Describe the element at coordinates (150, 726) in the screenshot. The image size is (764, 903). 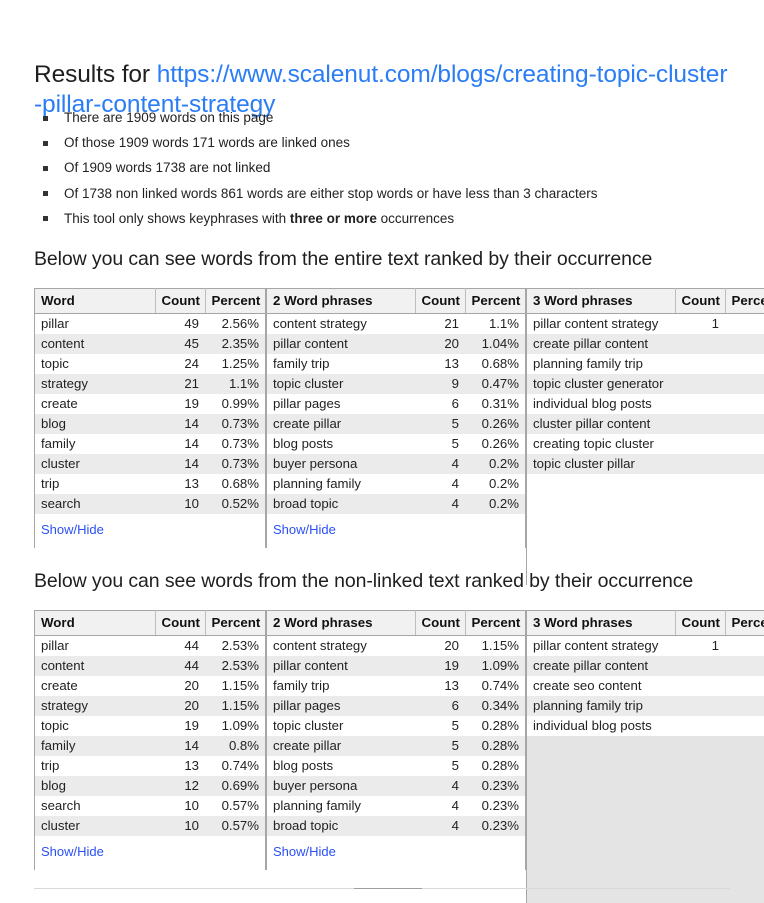
I see `table-row: topic 19 1.09%` at that location.